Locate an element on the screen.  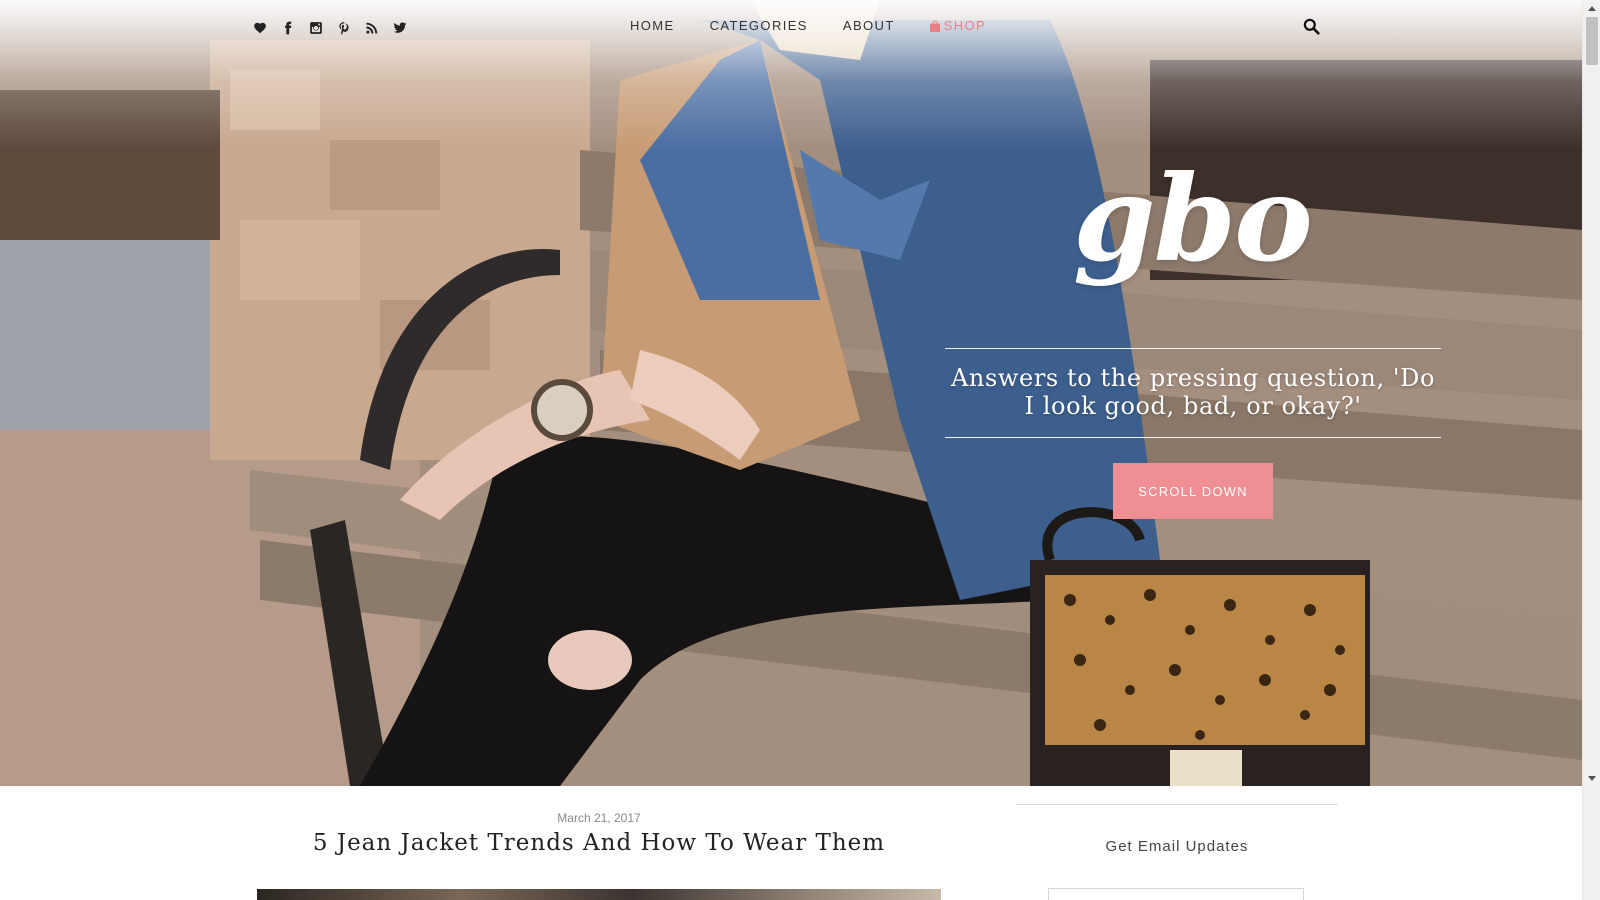
instagram-icon is located at coordinates (316, 28).